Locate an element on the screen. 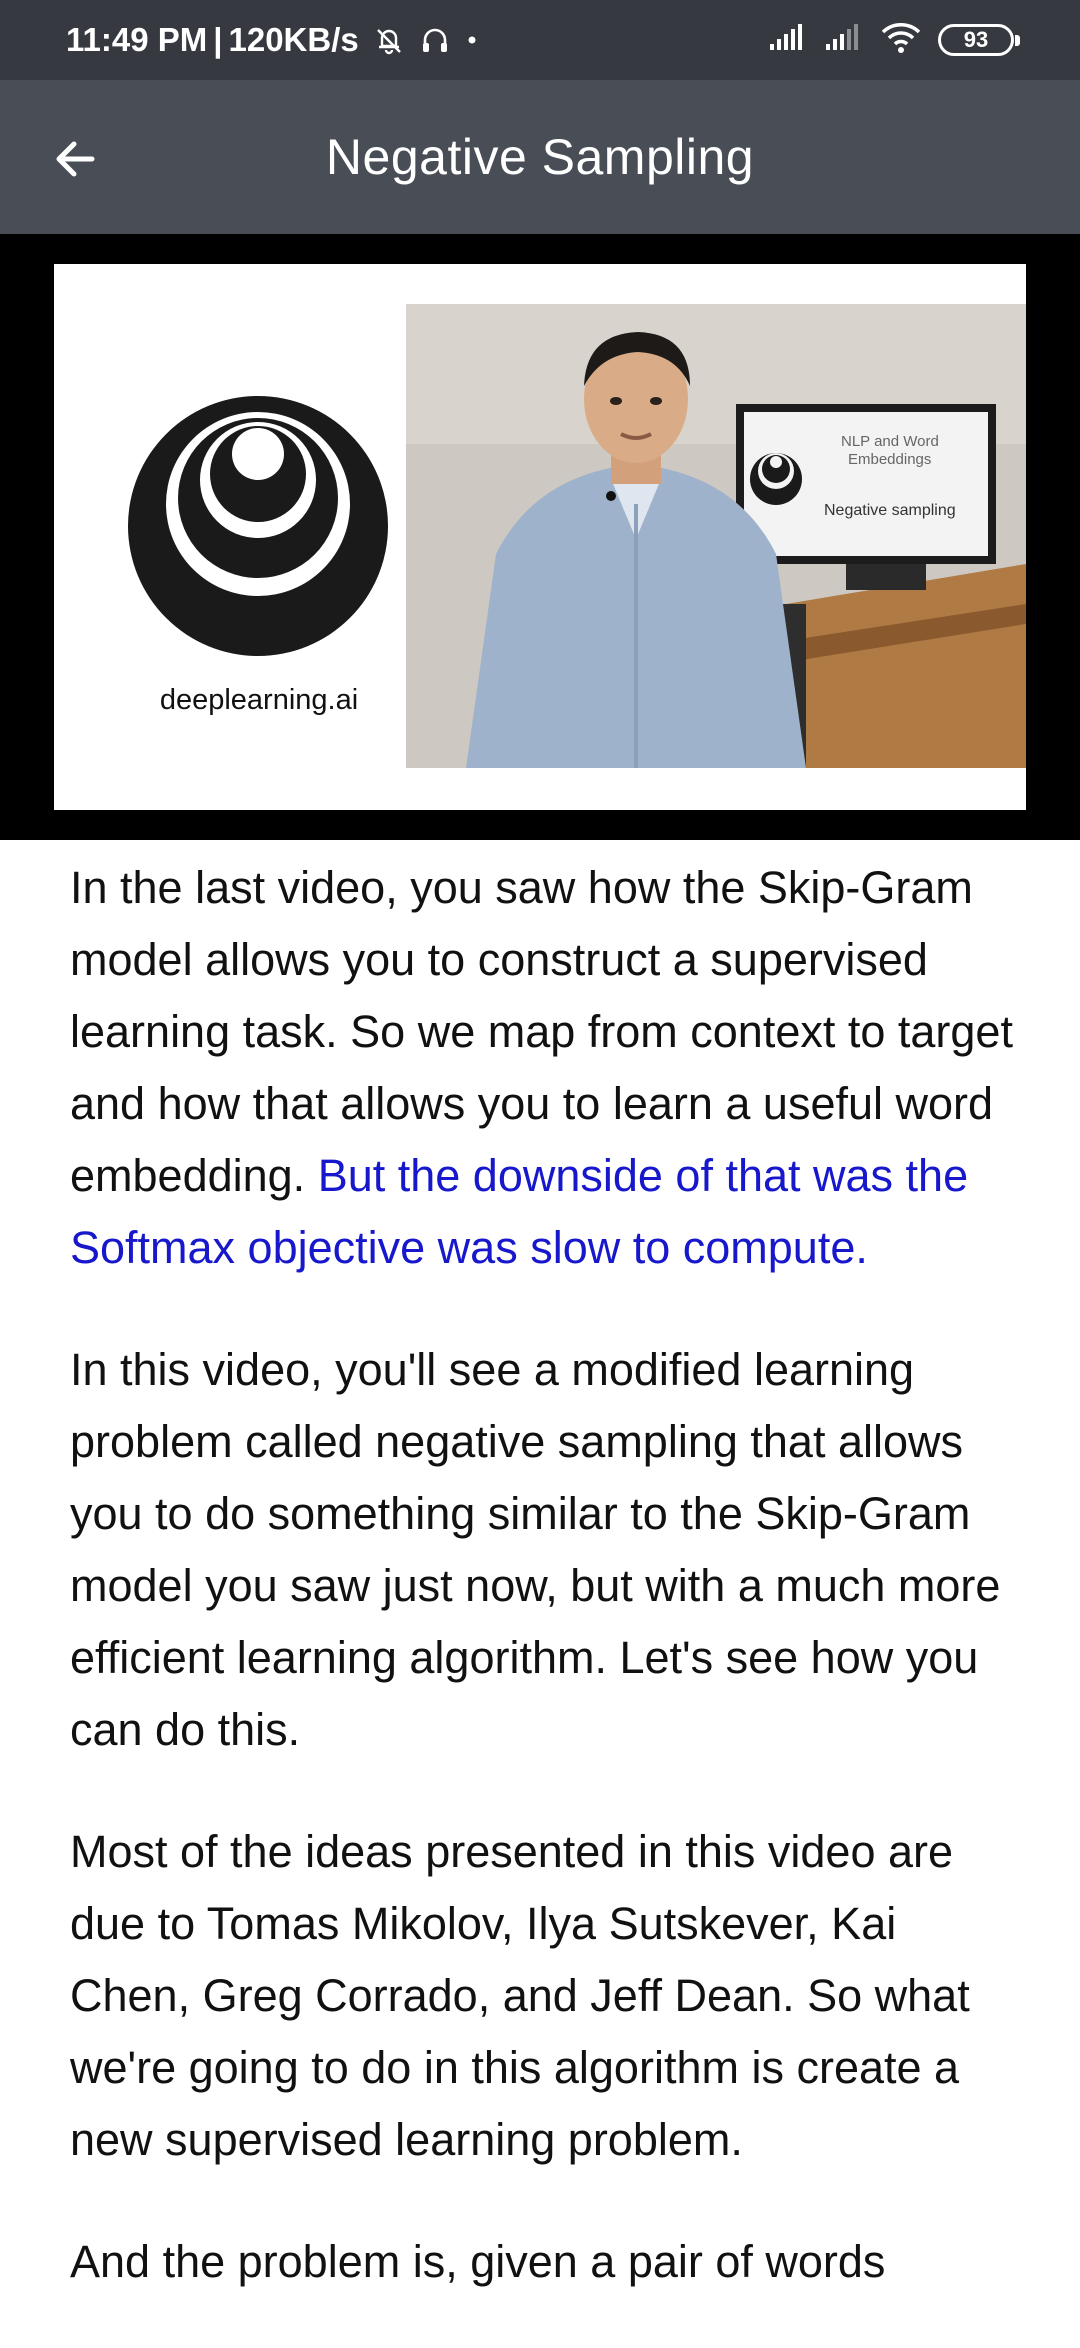  status-right: 93 is located at coordinates (894, 40).